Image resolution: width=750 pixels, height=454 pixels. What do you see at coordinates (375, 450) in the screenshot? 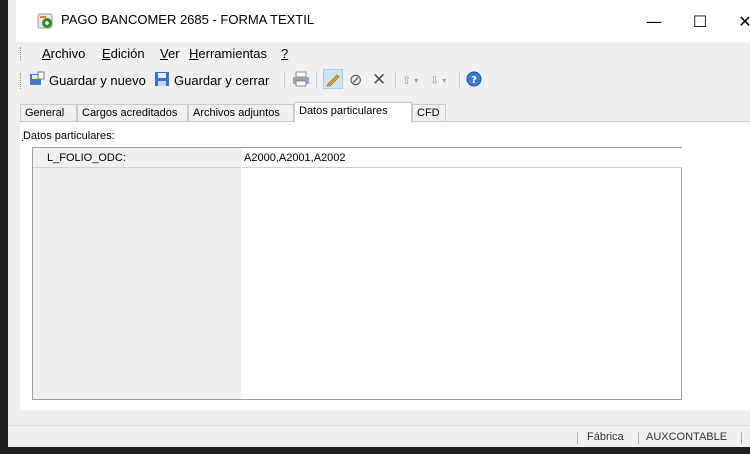
I see `background-window-strip` at bounding box center [375, 450].